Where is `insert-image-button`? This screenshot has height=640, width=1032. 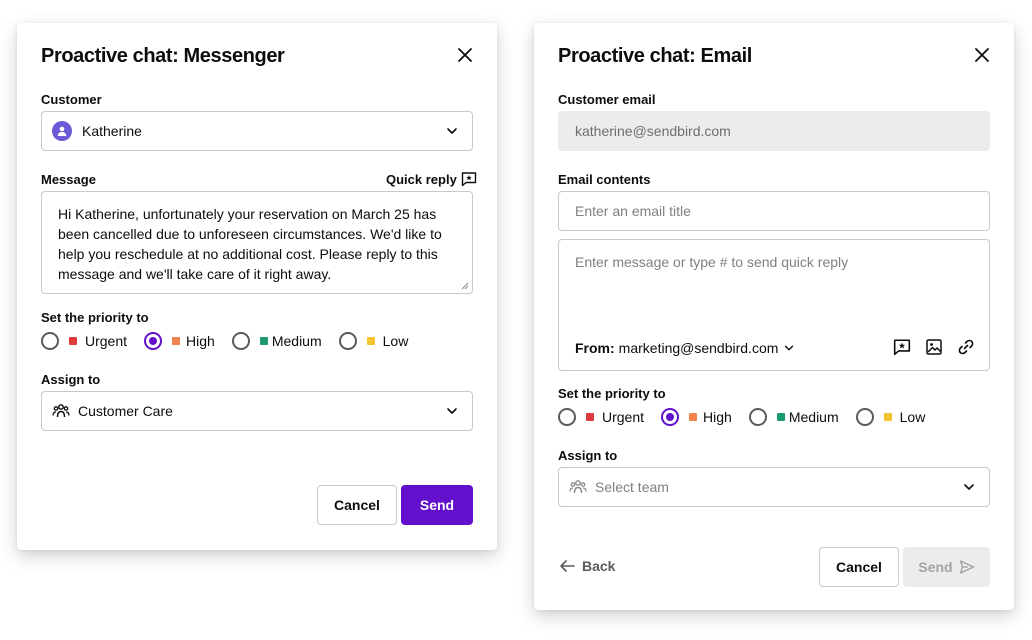
insert-image-button is located at coordinates (934, 347).